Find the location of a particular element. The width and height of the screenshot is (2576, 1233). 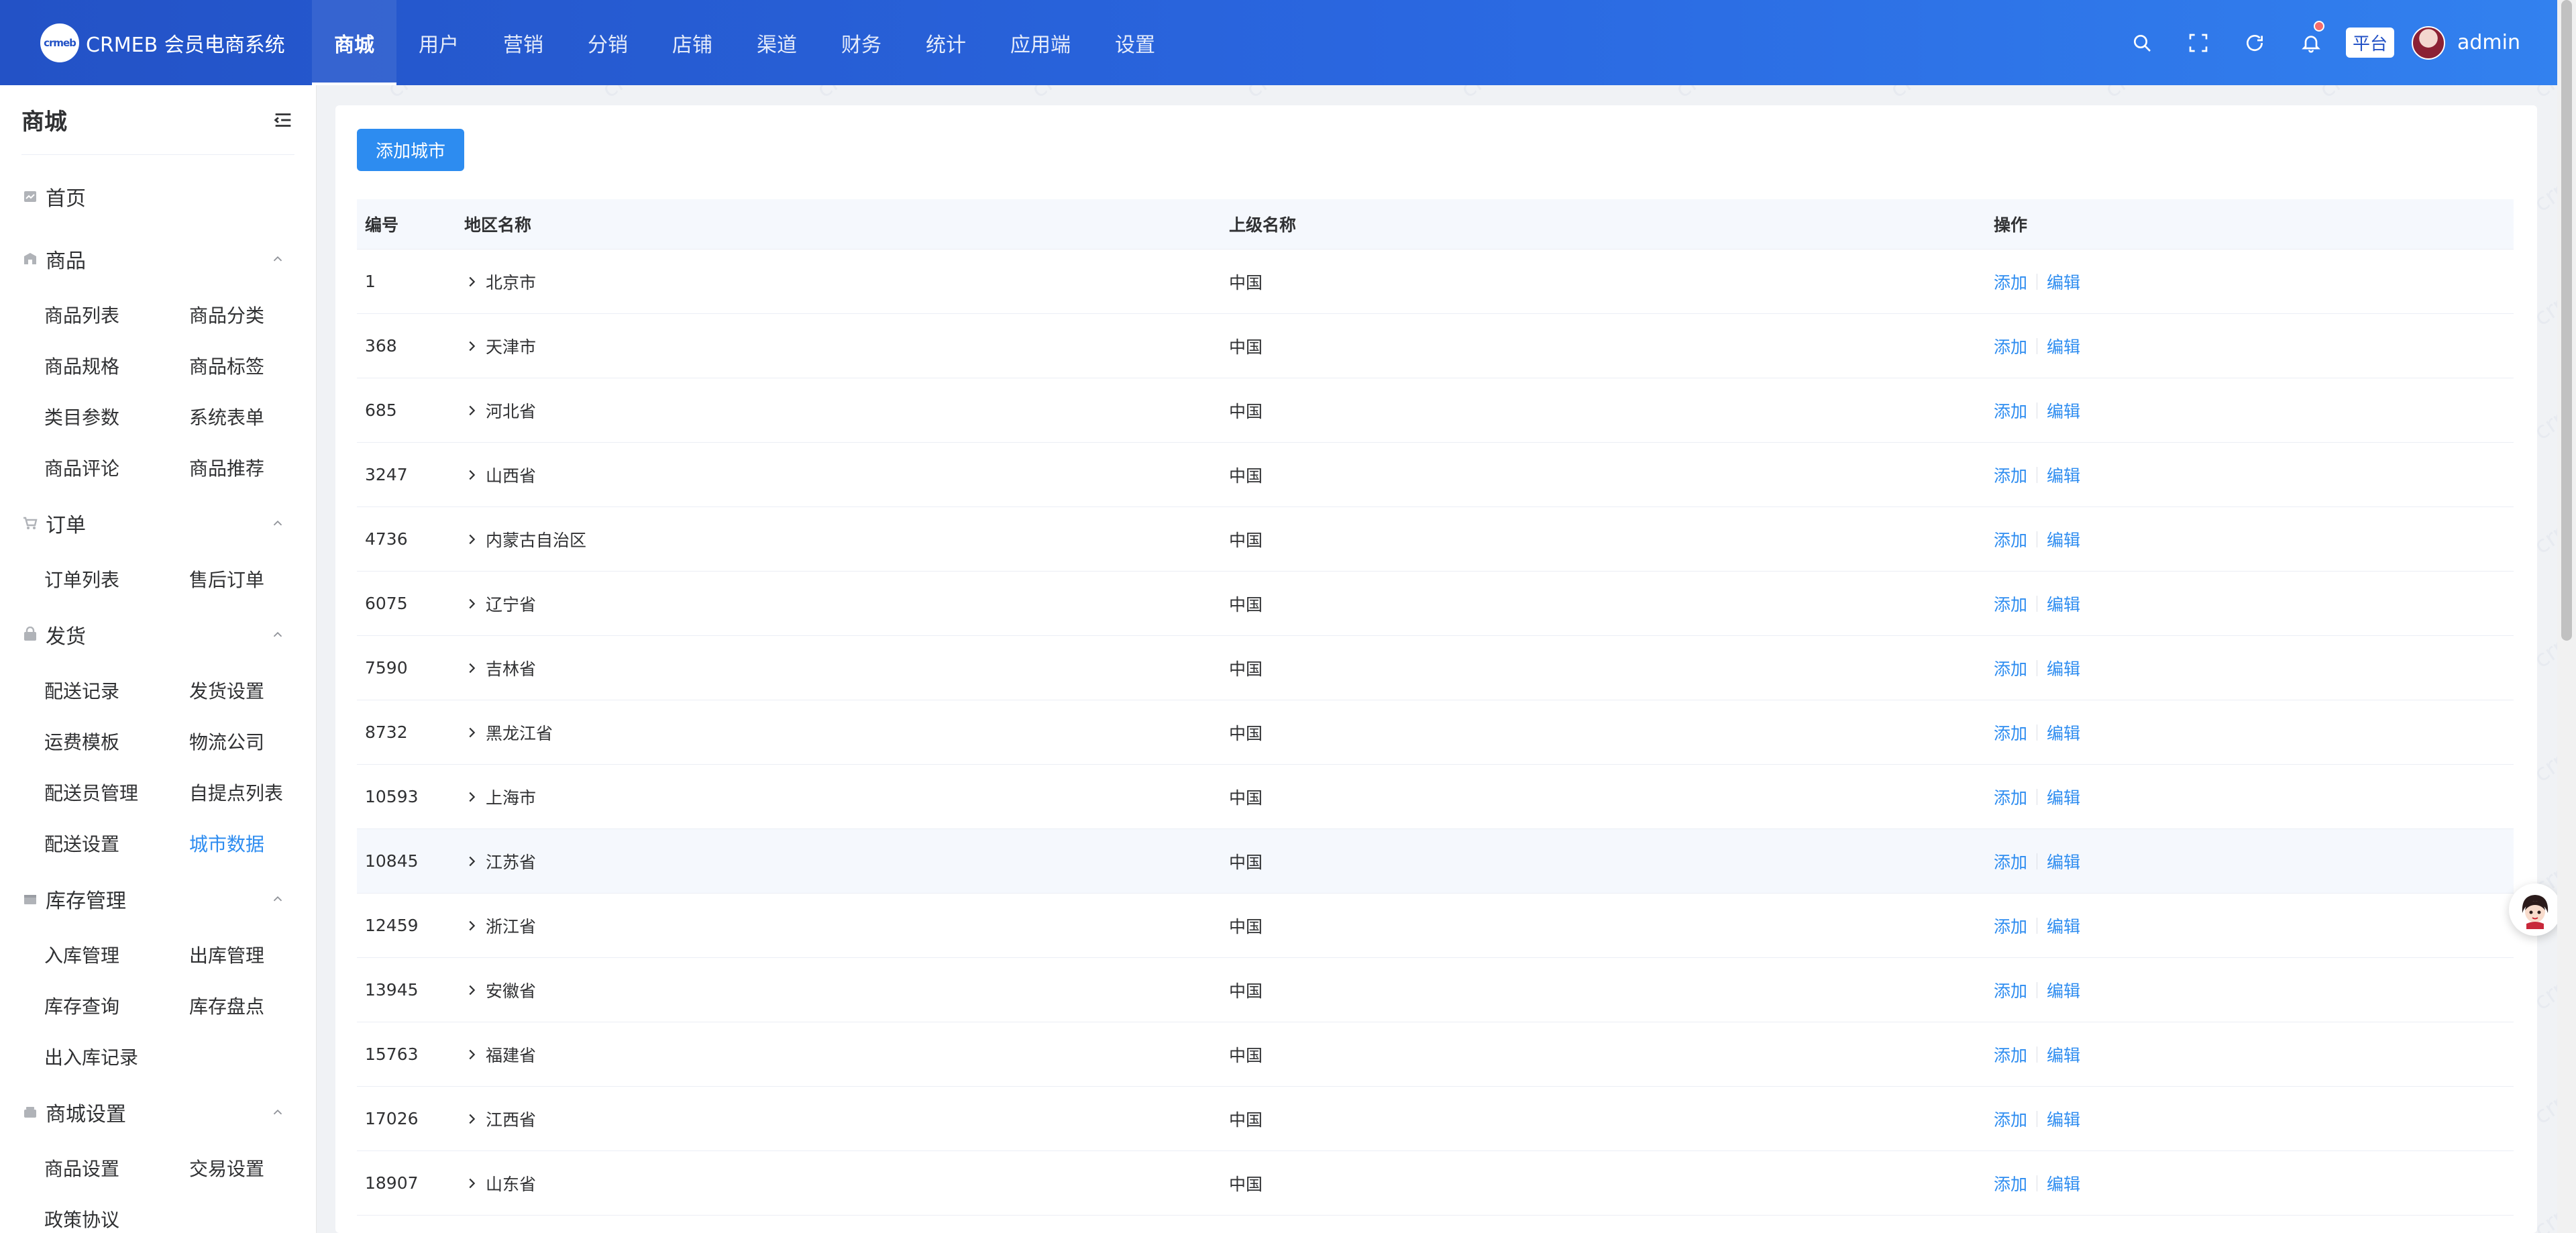

sidebar-sub-item: 配送设置 is located at coordinates (116, 843).